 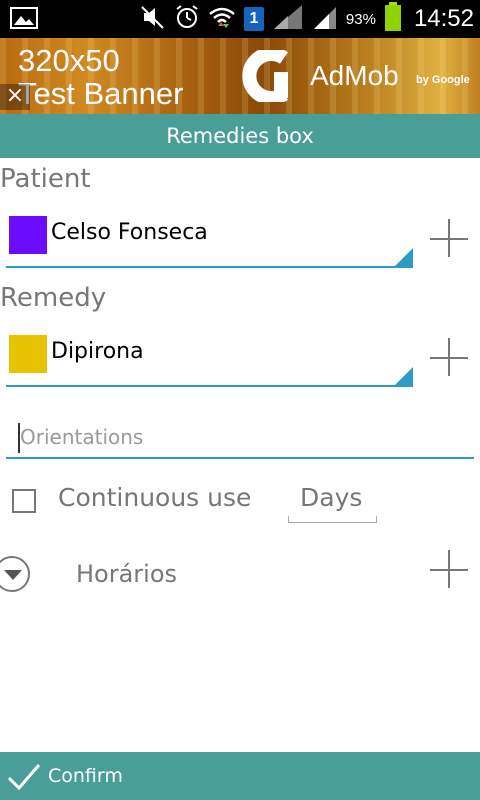 What do you see at coordinates (153, 19) in the screenshot?
I see `mute-icon` at bounding box center [153, 19].